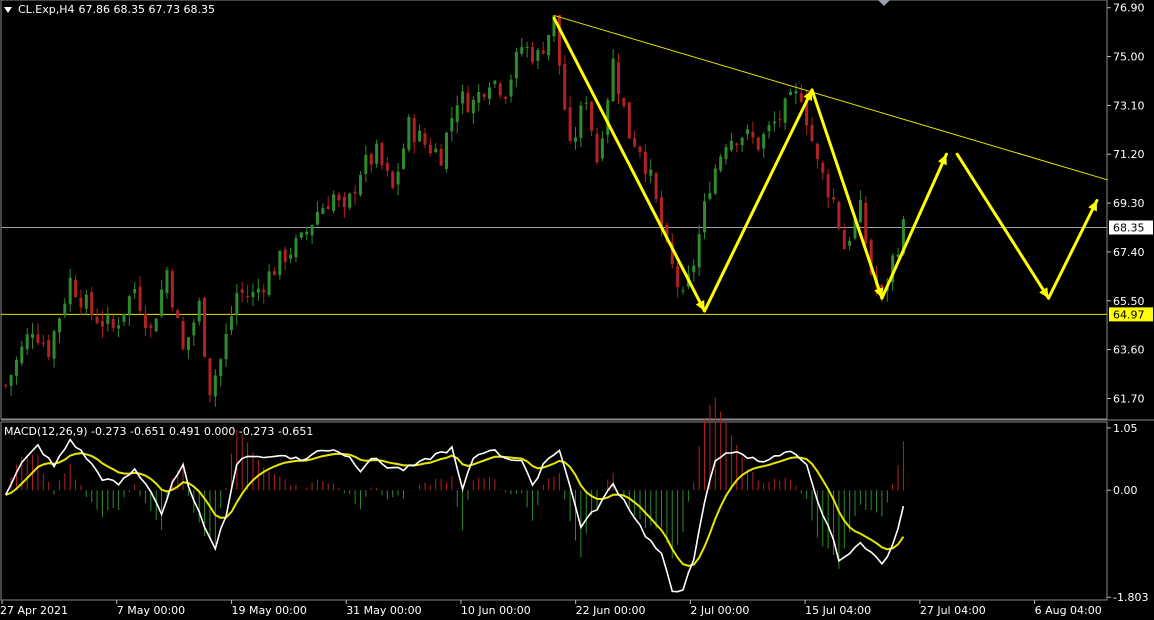 This screenshot has height=620, width=1154. What do you see at coordinates (496, 610) in the screenshot?
I see `time-axis-label: 10 Jun 00:00` at bounding box center [496, 610].